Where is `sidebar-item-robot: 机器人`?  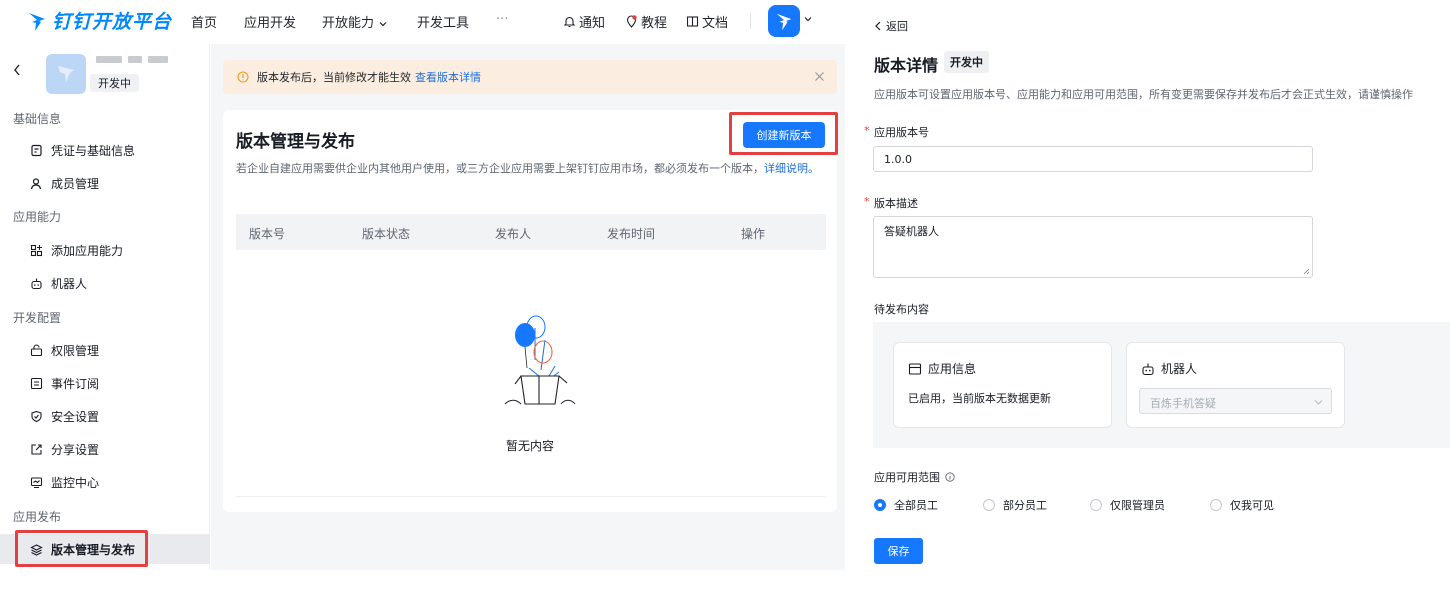 sidebar-item-robot: 机器人 is located at coordinates (58, 283).